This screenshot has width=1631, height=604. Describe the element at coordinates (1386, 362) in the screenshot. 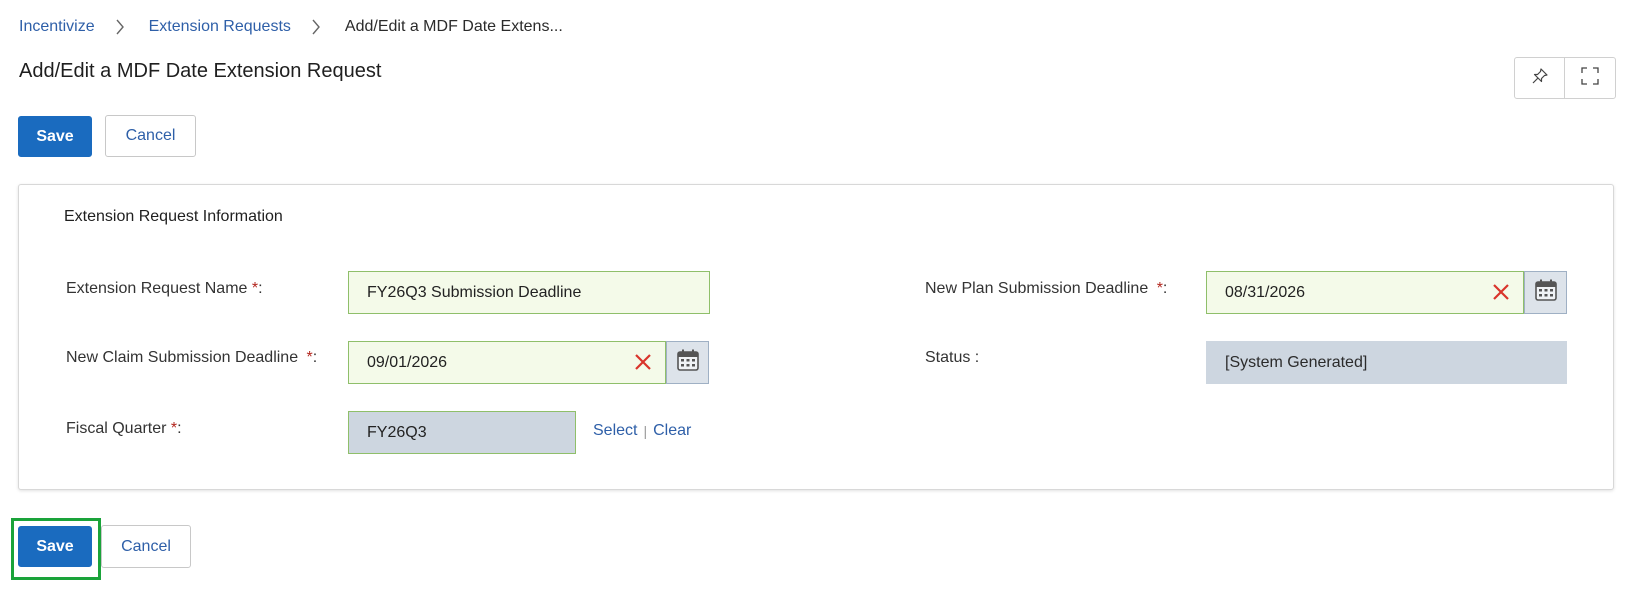

I see `status-field: [System Generated]` at that location.